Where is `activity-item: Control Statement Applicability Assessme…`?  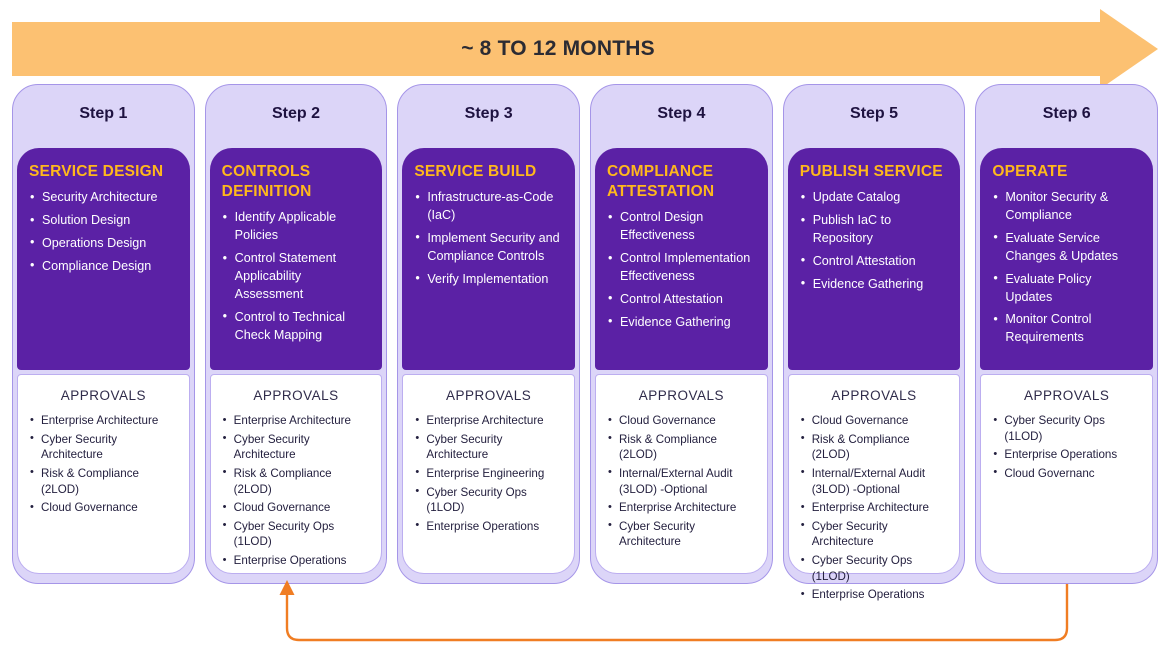
activity-item: Control Statement Applicability Assessme… is located at coordinates (296, 277).